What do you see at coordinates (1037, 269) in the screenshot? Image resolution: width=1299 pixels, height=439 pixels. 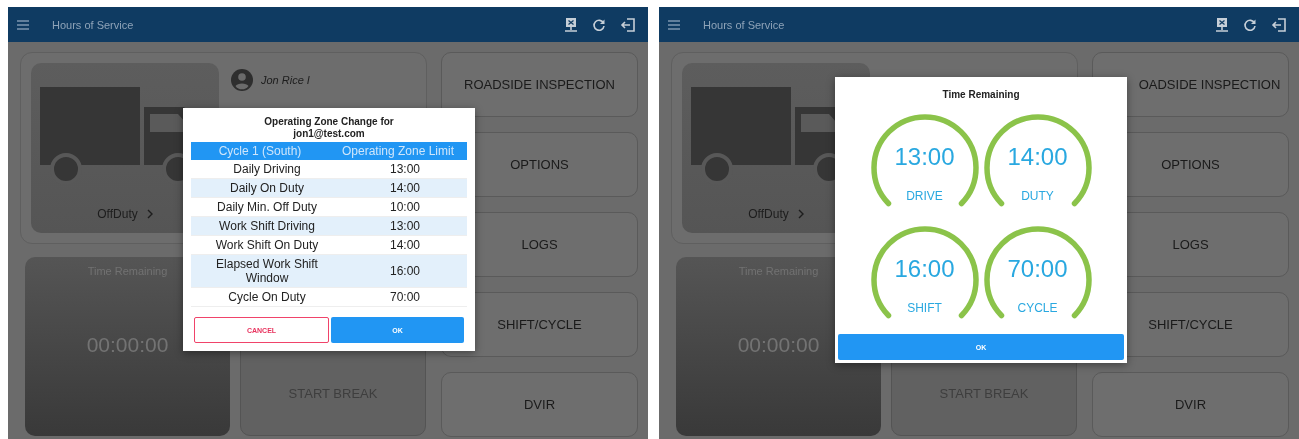 I see `gauge-value: 70:00` at bounding box center [1037, 269].